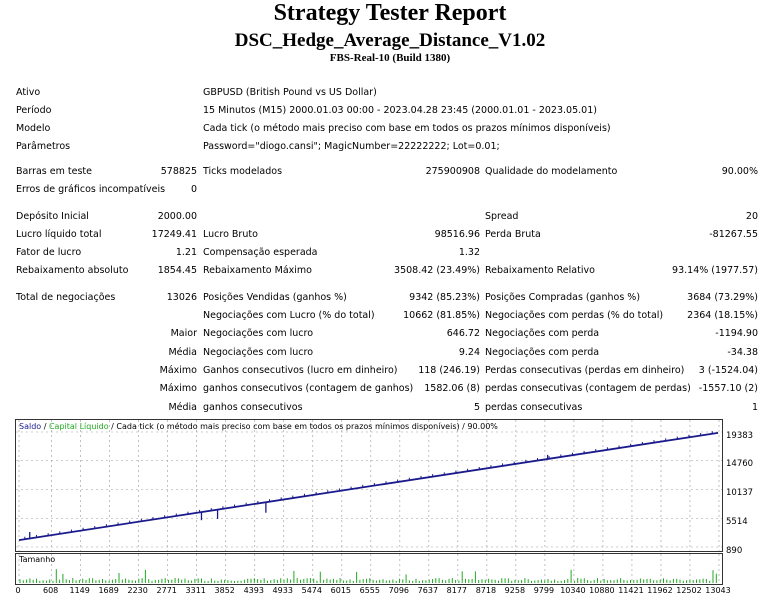 This screenshot has width=780, height=600. What do you see at coordinates (28, 92) in the screenshot?
I see `ativo-label: Ativo` at bounding box center [28, 92].